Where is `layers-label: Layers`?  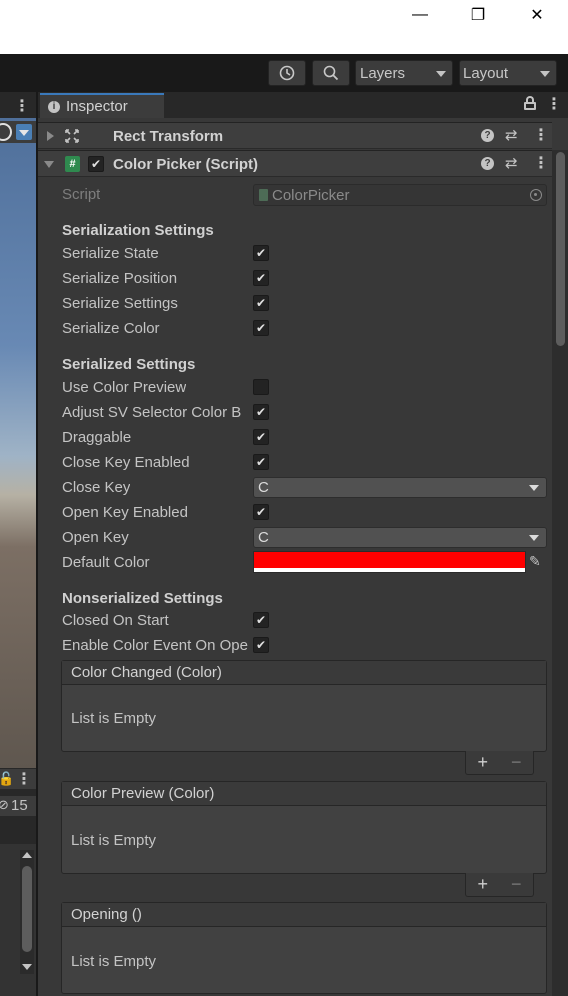
layers-label: Layers is located at coordinates (383, 73).